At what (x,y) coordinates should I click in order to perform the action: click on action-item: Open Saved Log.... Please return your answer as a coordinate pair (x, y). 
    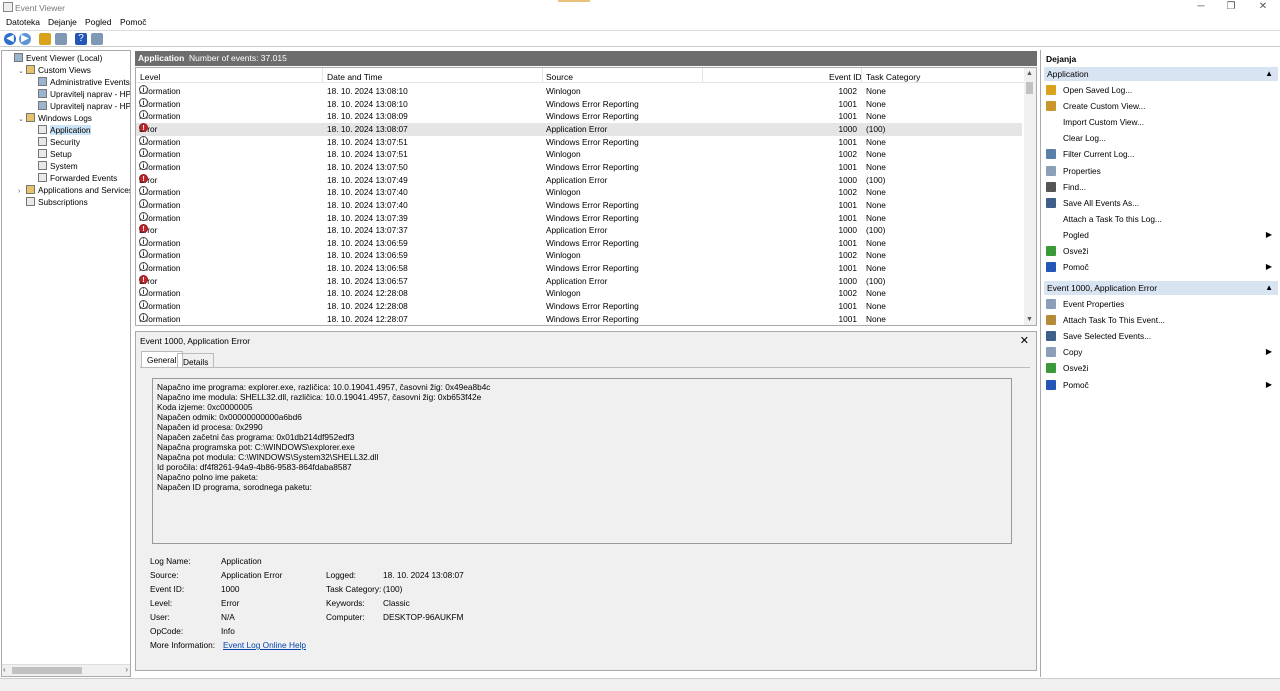
    Looking at the image, I should click on (1160, 90).